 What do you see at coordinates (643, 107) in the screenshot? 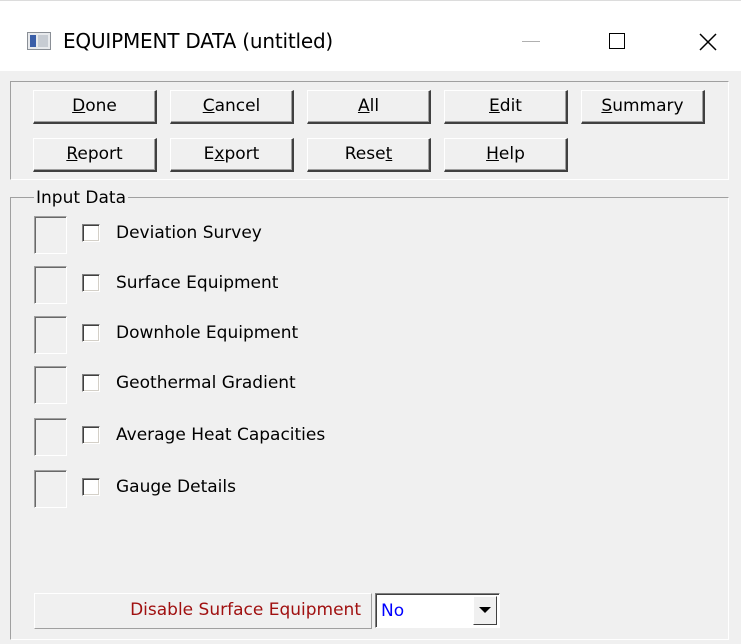
I see `summary-button: Summary` at bounding box center [643, 107].